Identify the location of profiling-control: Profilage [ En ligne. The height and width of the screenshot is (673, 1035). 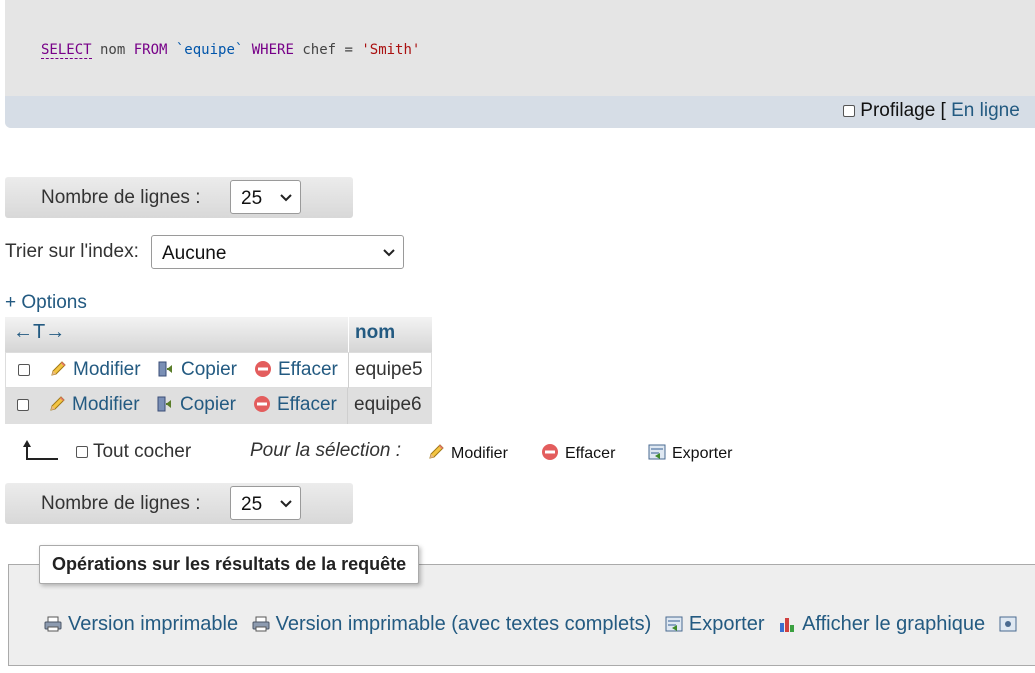
(931, 111).